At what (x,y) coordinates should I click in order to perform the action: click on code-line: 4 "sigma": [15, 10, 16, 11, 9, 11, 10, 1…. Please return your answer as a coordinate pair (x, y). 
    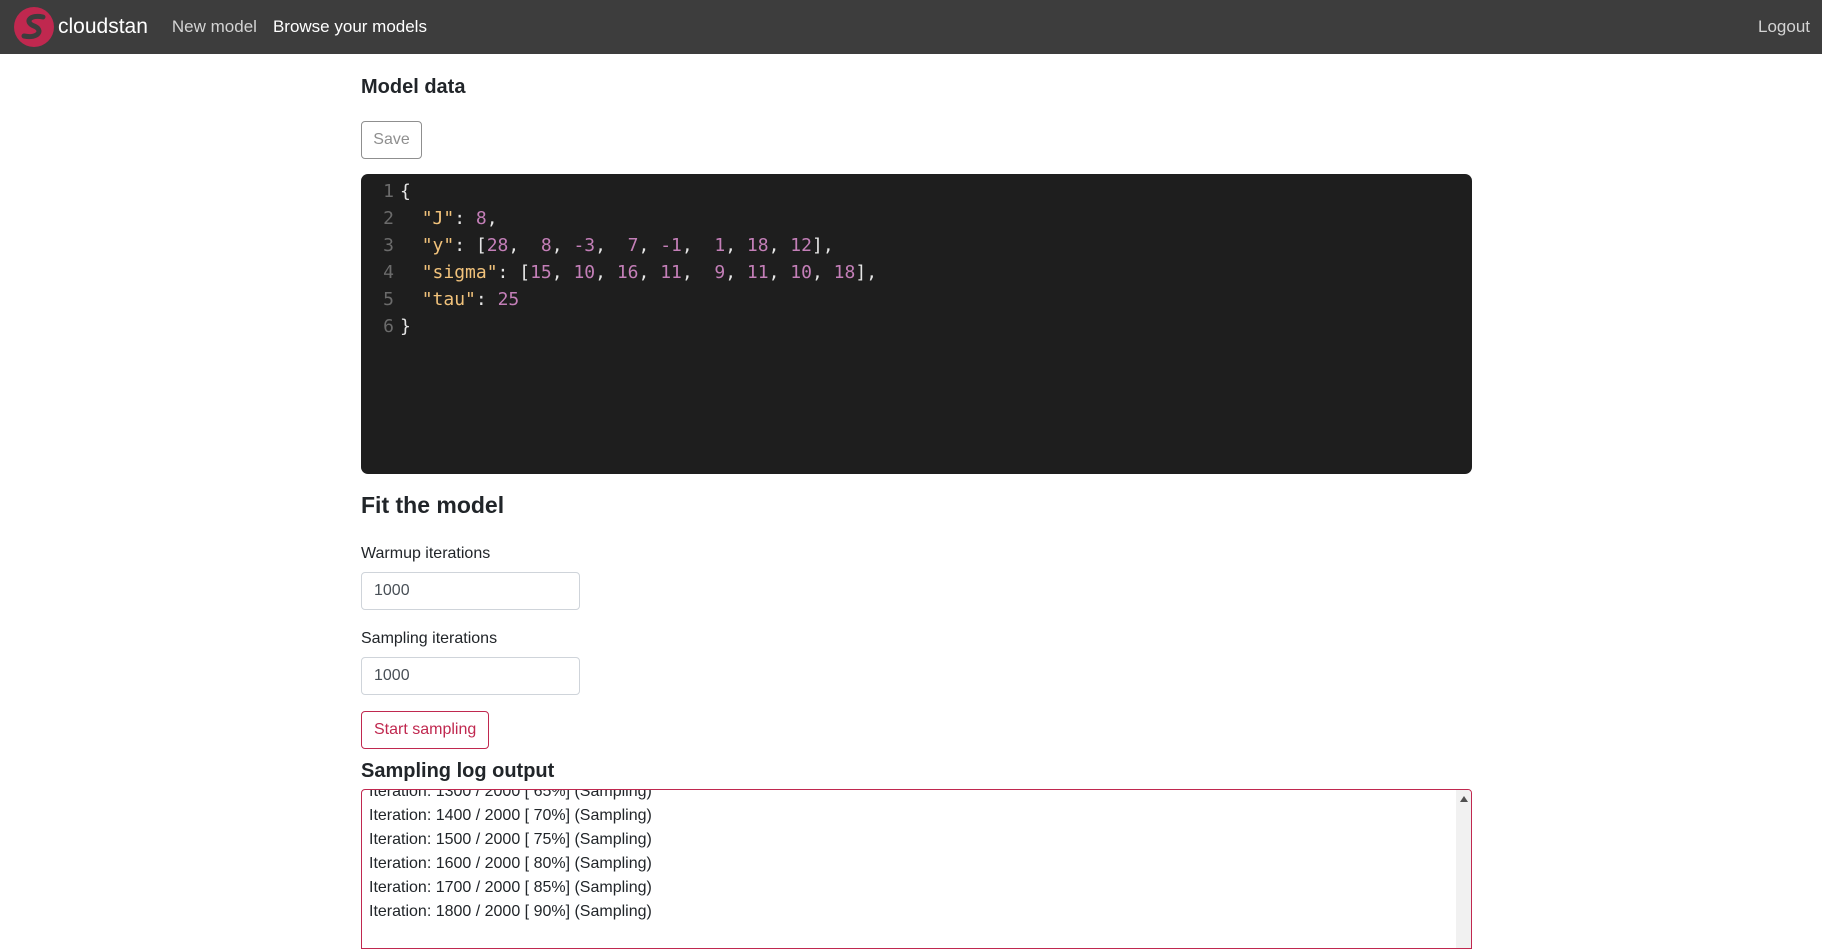
    Looking at the image, I should click on (916, 272).